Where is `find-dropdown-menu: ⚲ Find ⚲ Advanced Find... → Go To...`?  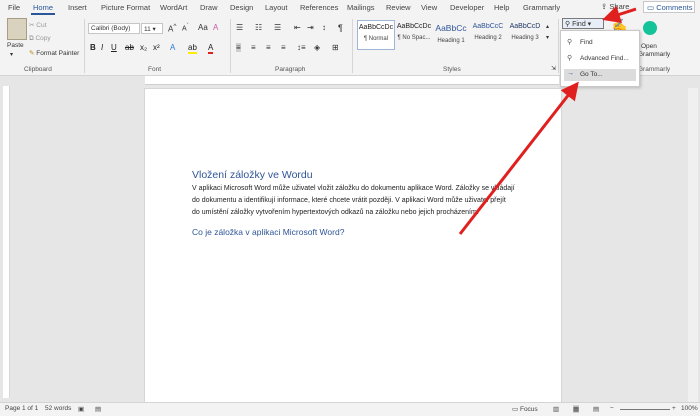
find-dropdown-menu: ⚲ Find ⚲ Advanced Find... → Go To... is located at coordinates (600, 58).